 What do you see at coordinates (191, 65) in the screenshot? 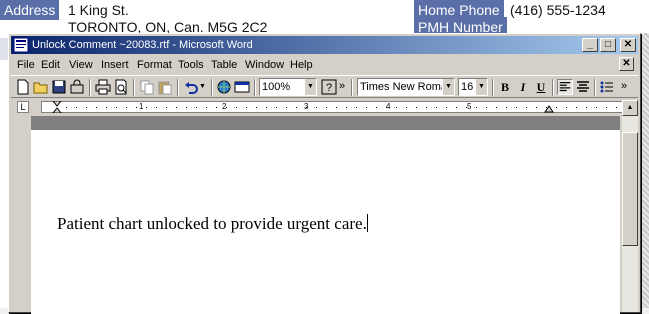
I see `menu-tools: Tools` at bounding box center [191, 65].